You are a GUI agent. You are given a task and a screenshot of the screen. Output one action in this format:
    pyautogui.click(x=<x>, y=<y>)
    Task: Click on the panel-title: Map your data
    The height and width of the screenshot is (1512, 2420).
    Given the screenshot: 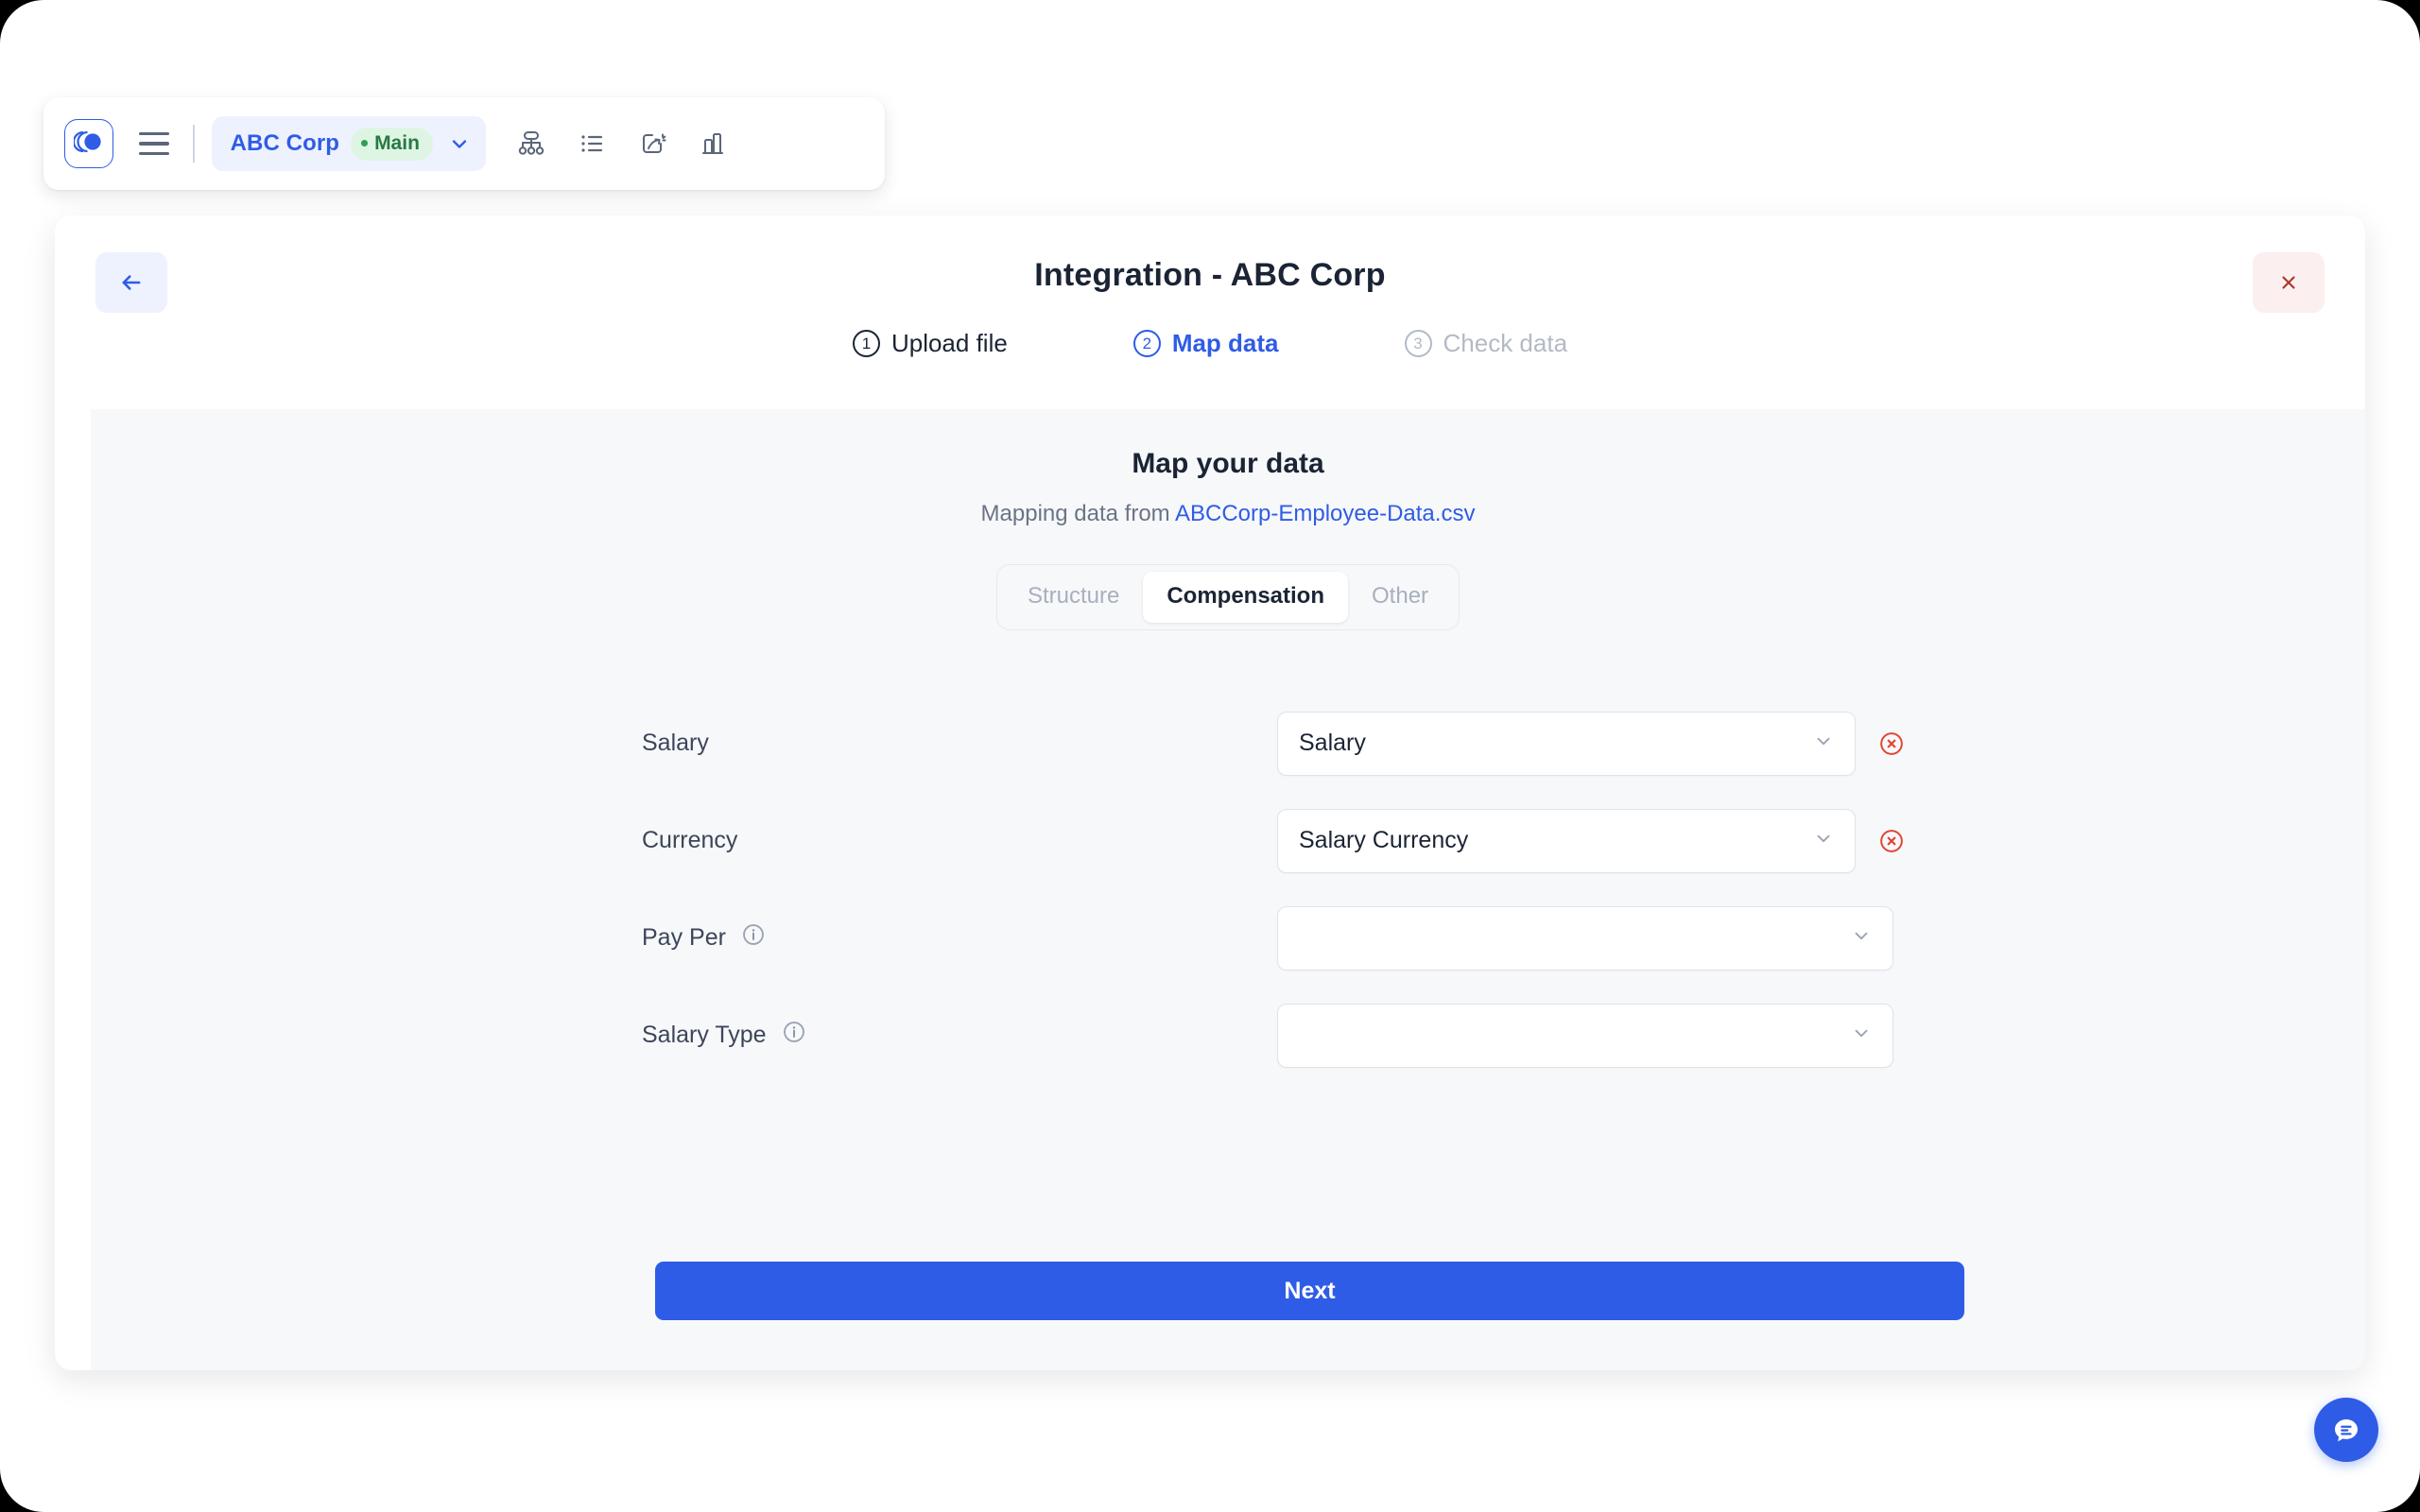 What is the action you would take?
    pyautogui.click(x=1228, y=463)
    